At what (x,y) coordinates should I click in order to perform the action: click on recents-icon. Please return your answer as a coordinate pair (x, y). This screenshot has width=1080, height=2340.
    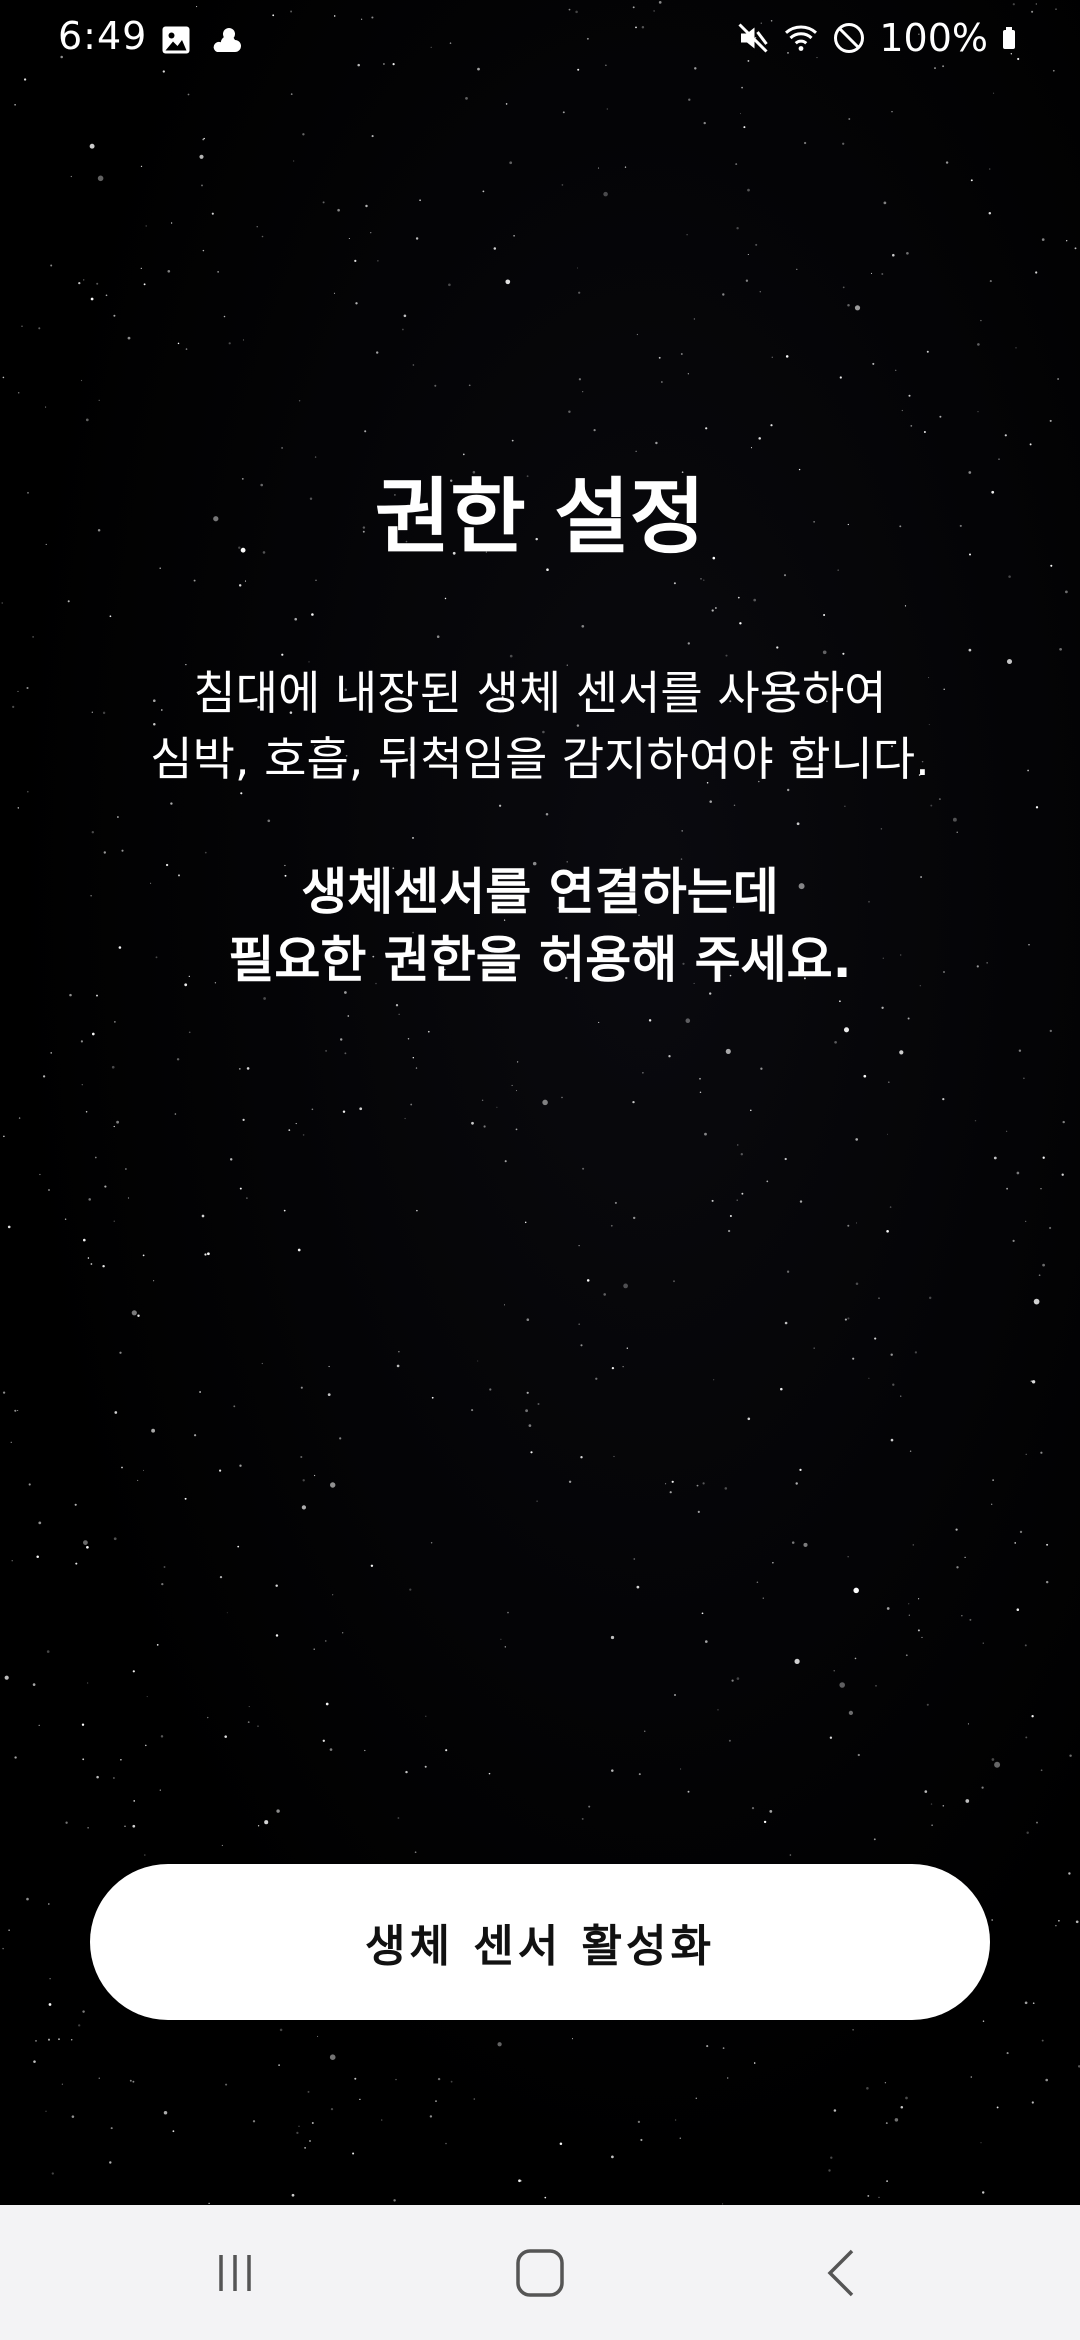
    Looking at the image, I should click on (235, 2272).